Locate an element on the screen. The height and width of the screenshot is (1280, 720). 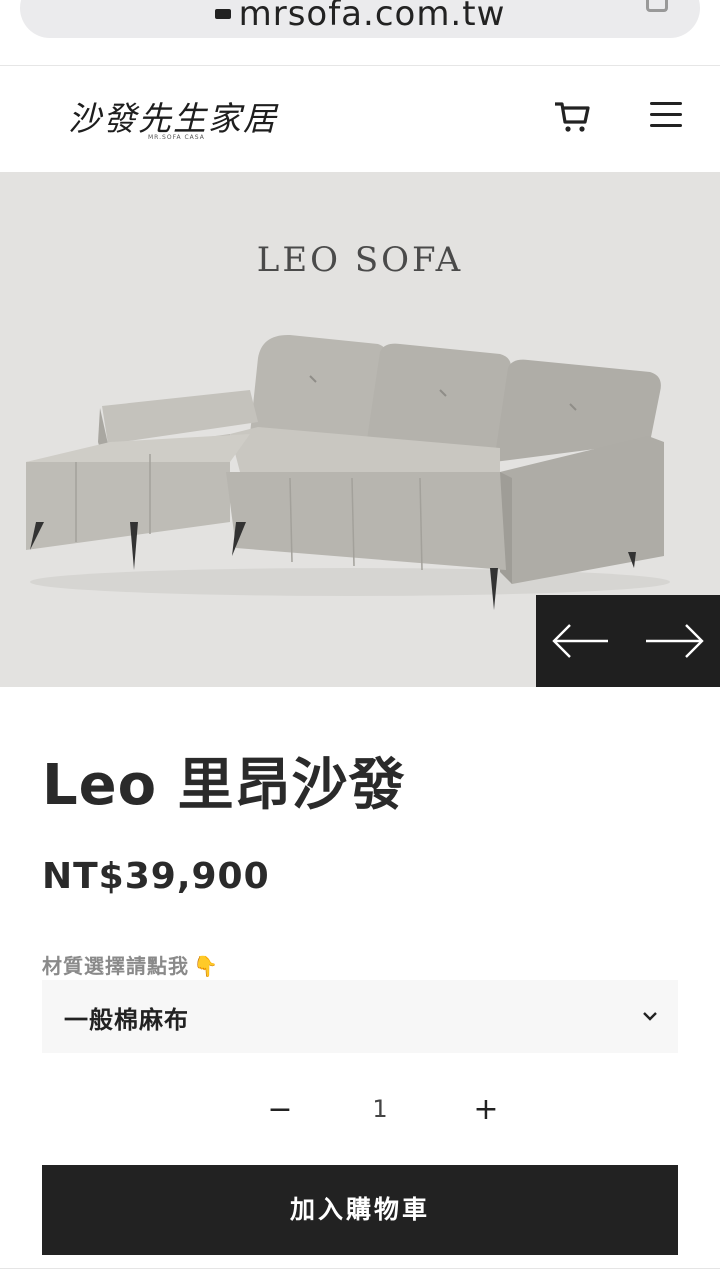
tabs-icon is located at coordinates (657, 6).